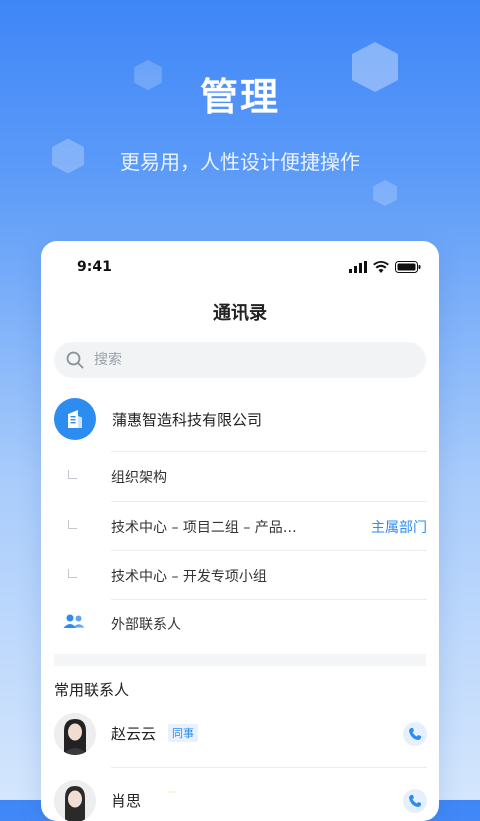 This screenshot has width=480, height=821. What do you see at coordinates (92, 690) in the screenshot?
I see `frequent-contacts-title: 常用联系人` at bounding box center [92, 690].